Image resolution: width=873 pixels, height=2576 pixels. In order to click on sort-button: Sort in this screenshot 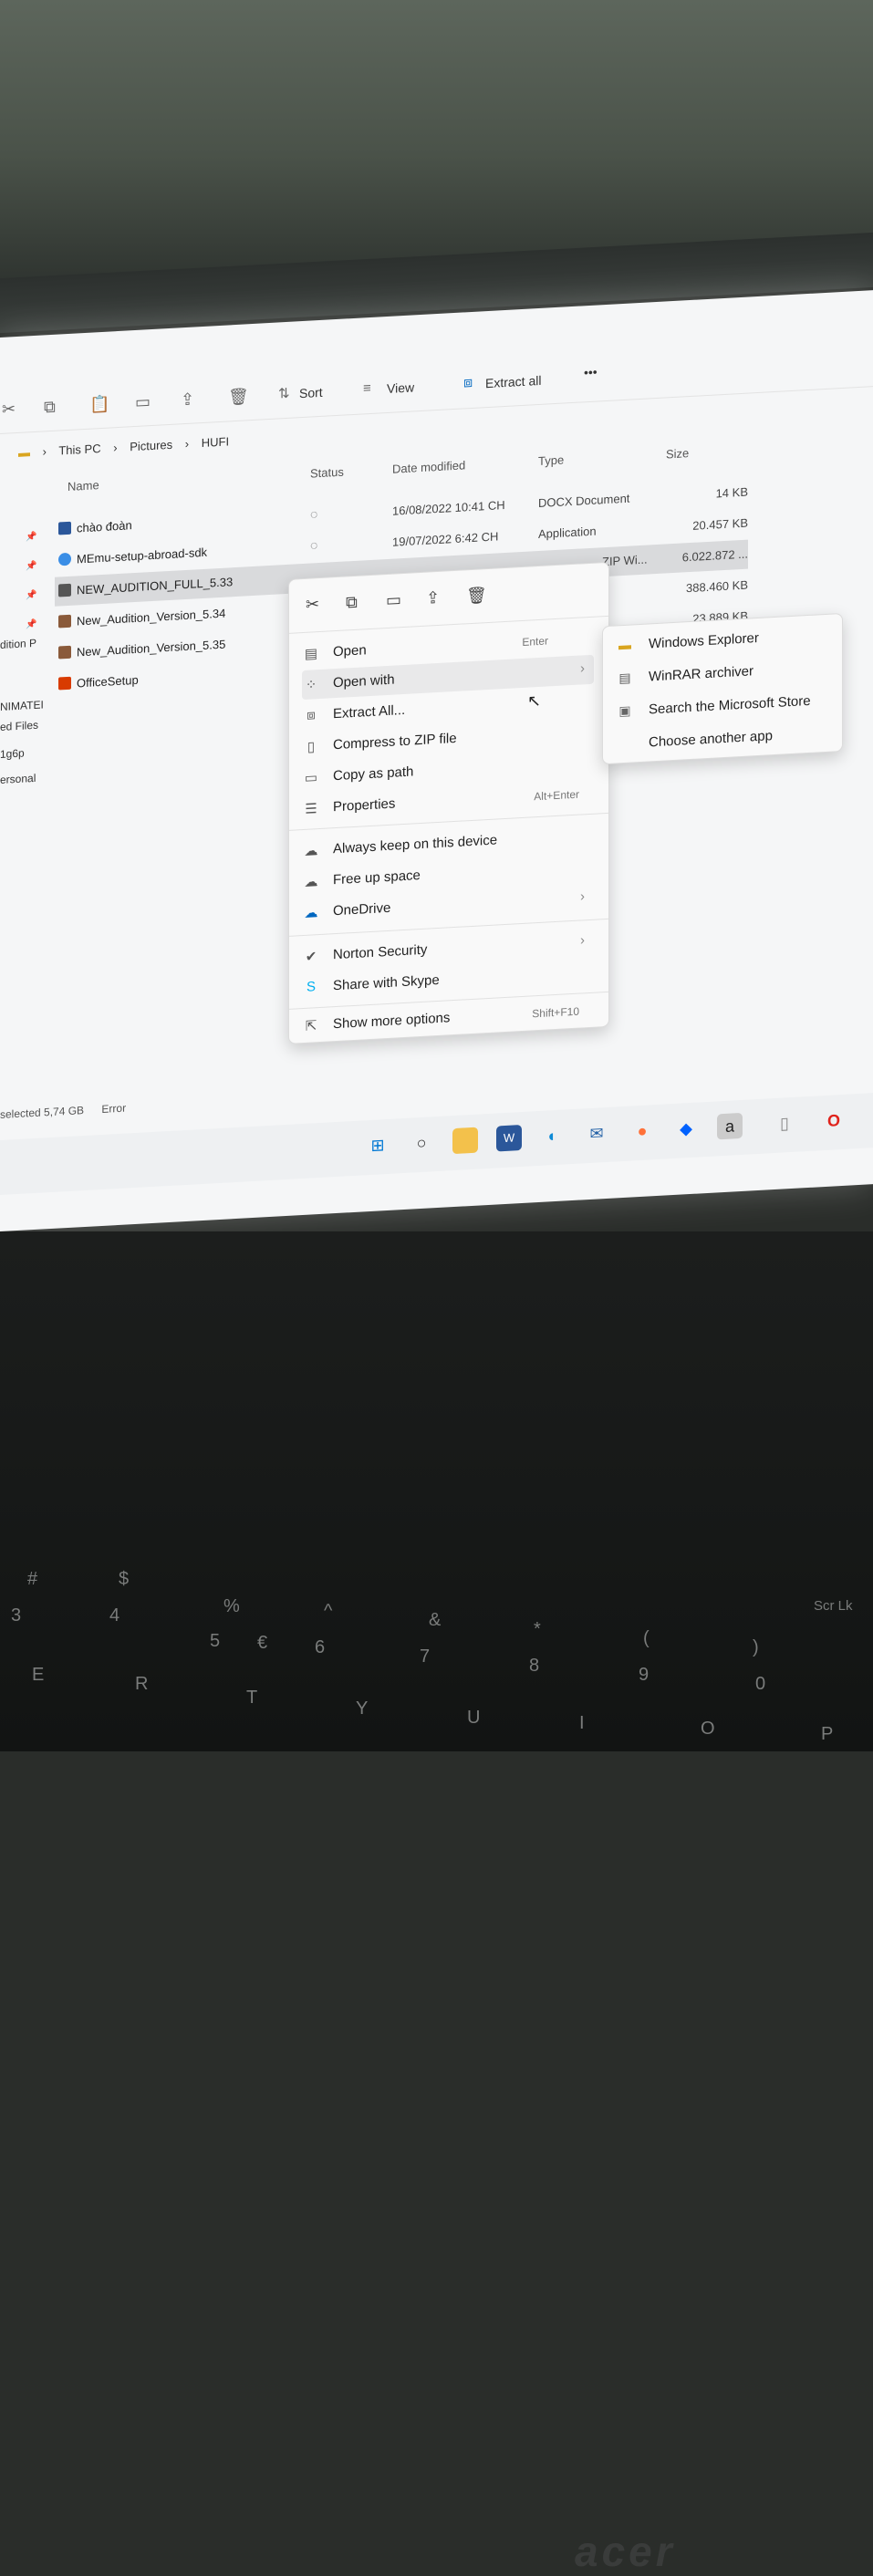, I will do `click(311, 392)`.